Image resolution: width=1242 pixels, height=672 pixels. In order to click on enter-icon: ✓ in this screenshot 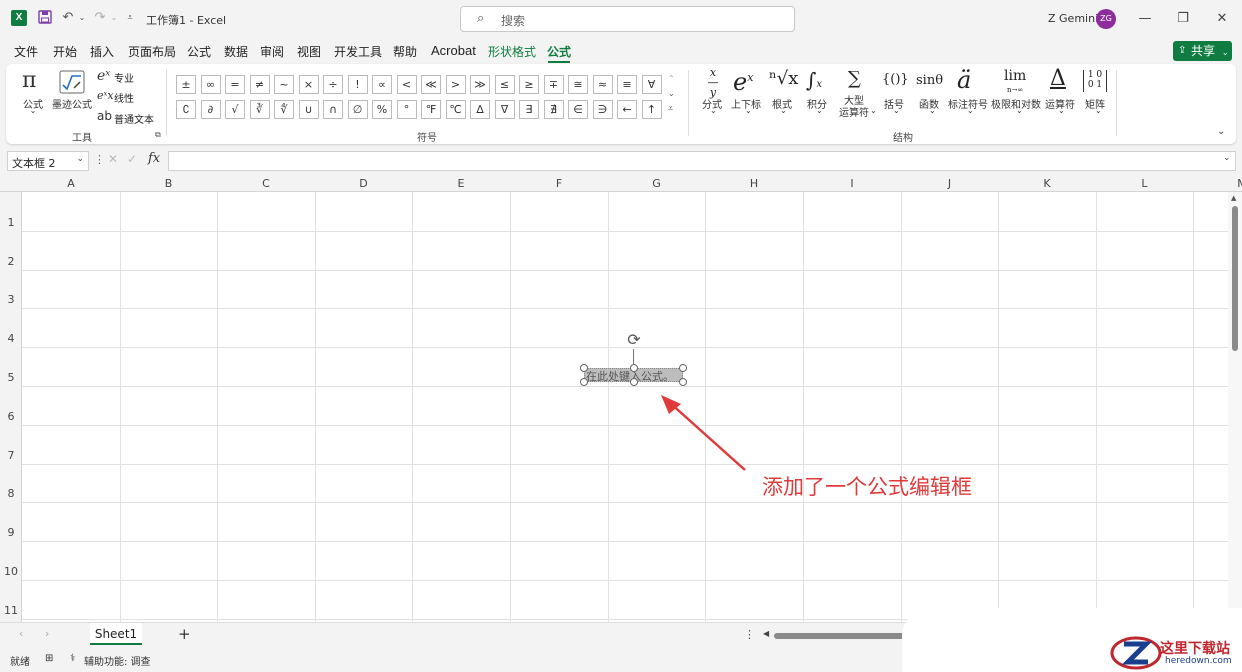, I will do `click(132, 159)`.